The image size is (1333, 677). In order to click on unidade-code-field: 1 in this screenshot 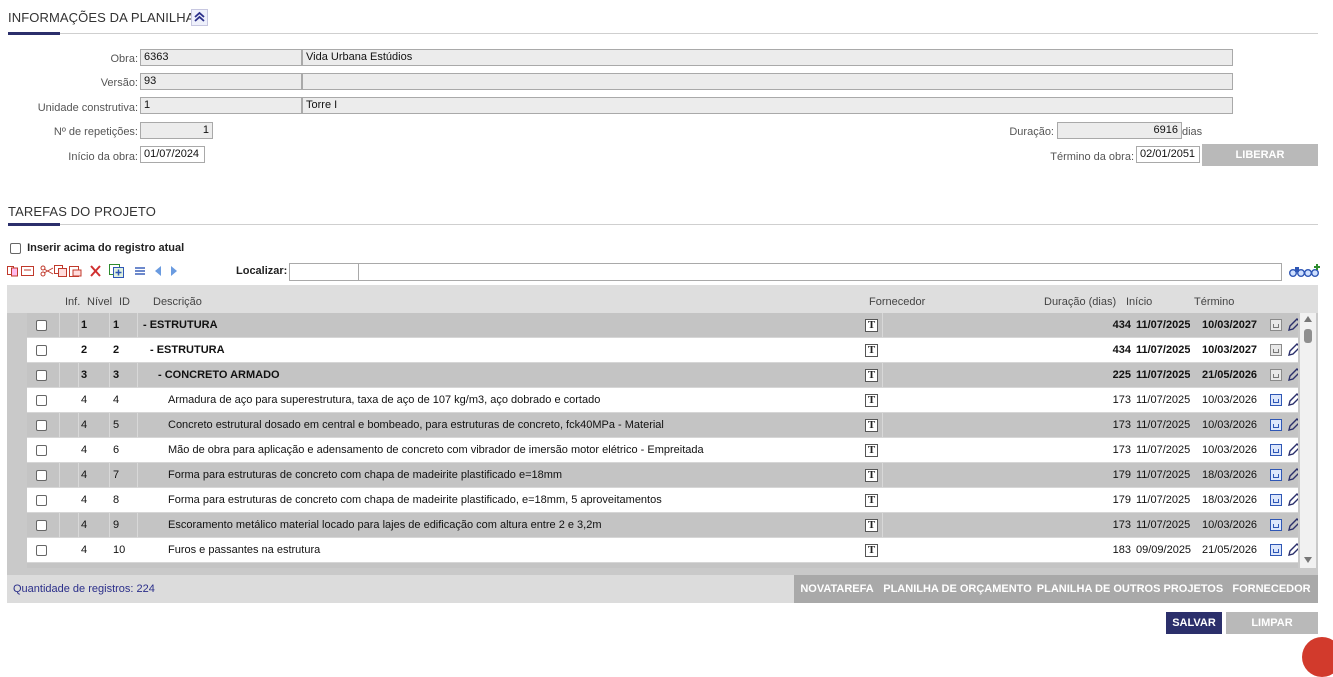, I will do `click(221, 105)`.